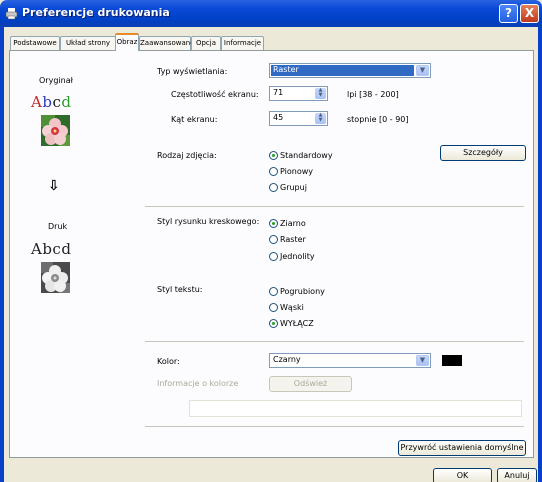  Describe the element at coordinates (215, 94) in the screenshot. I see `screen-frequency-label: Częstotliwość ekranu:` at that location.